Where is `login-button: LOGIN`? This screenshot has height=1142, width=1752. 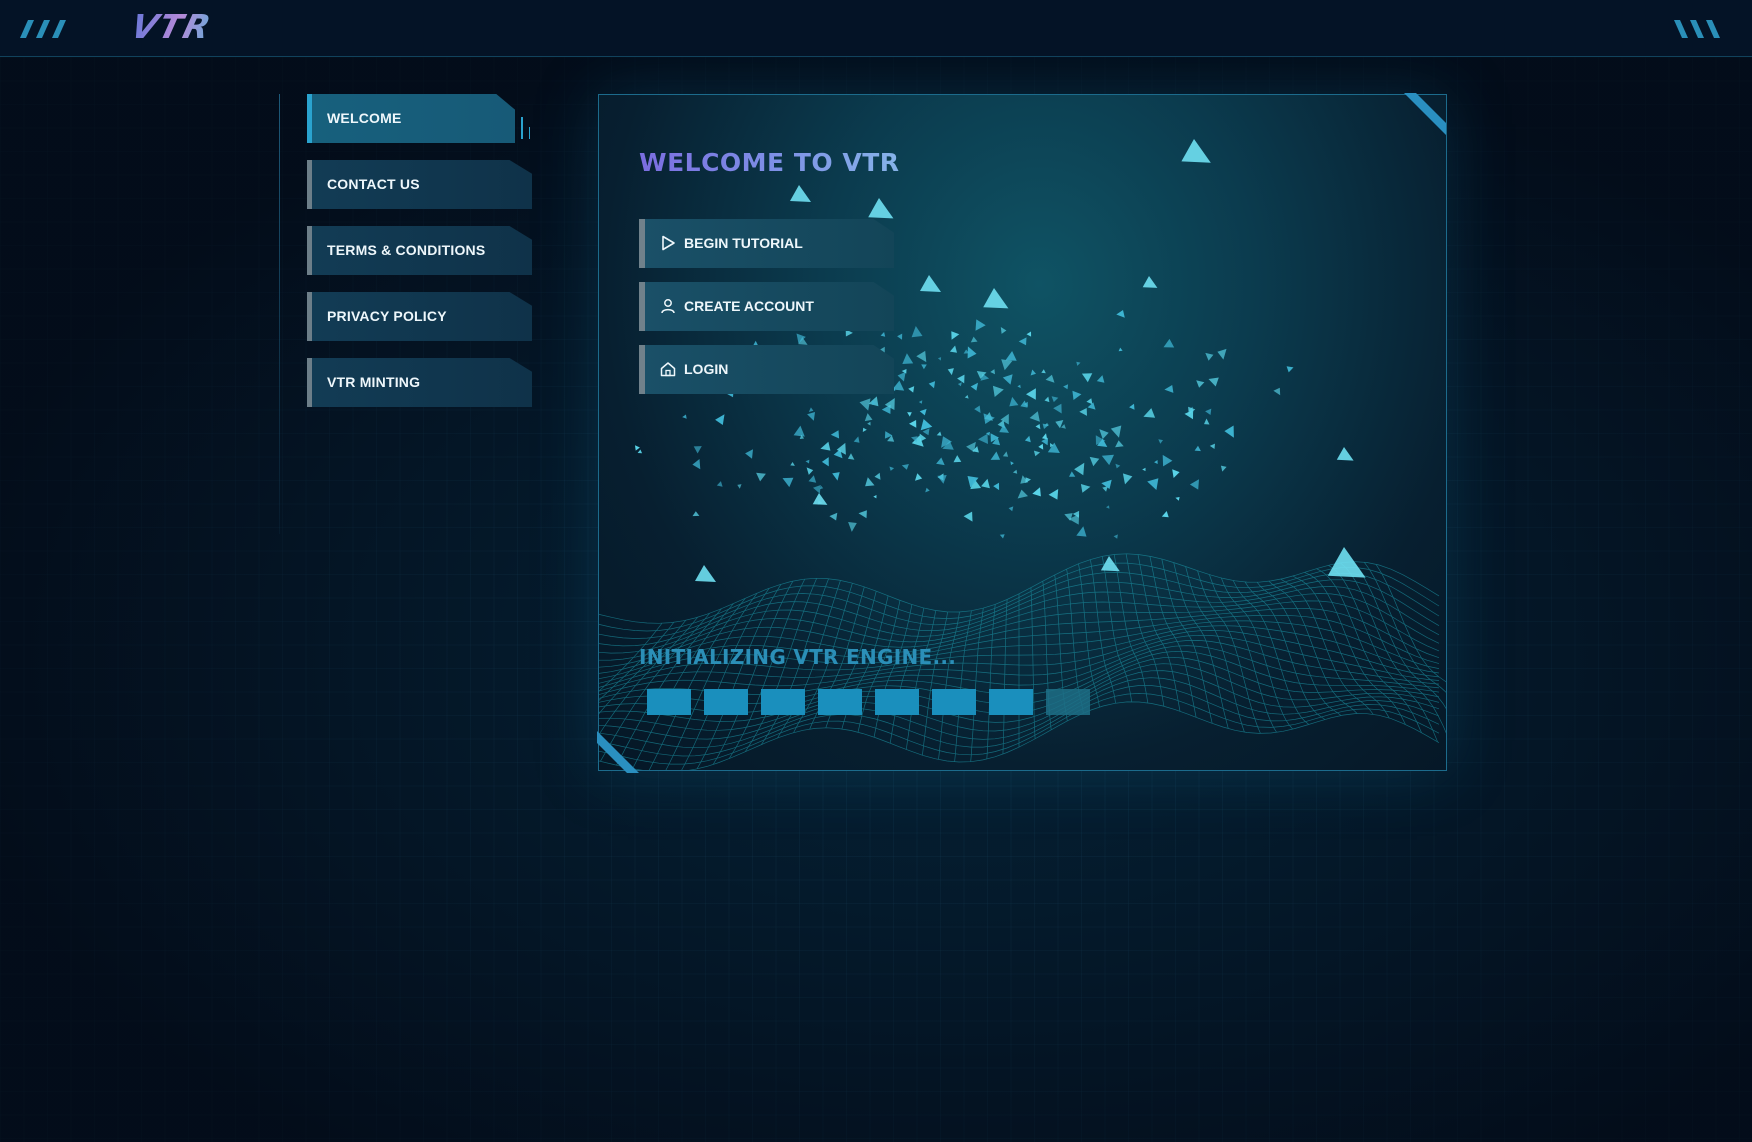
login-button: LOGIN is located at coordinates (766, 369).